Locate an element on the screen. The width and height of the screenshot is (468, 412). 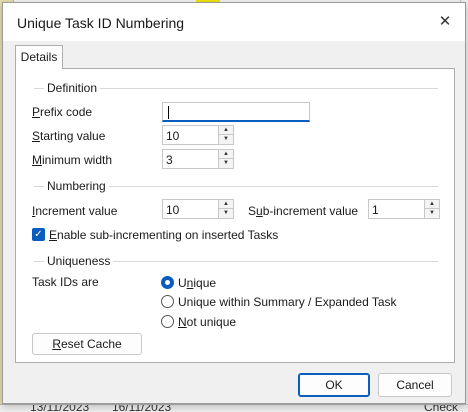
minimum-width-value: 3 is located at coordinates (169, 160).